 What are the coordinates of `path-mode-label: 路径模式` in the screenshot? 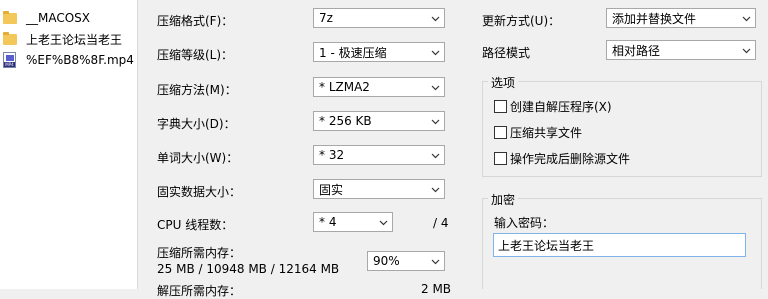 It's located at (506, 53).